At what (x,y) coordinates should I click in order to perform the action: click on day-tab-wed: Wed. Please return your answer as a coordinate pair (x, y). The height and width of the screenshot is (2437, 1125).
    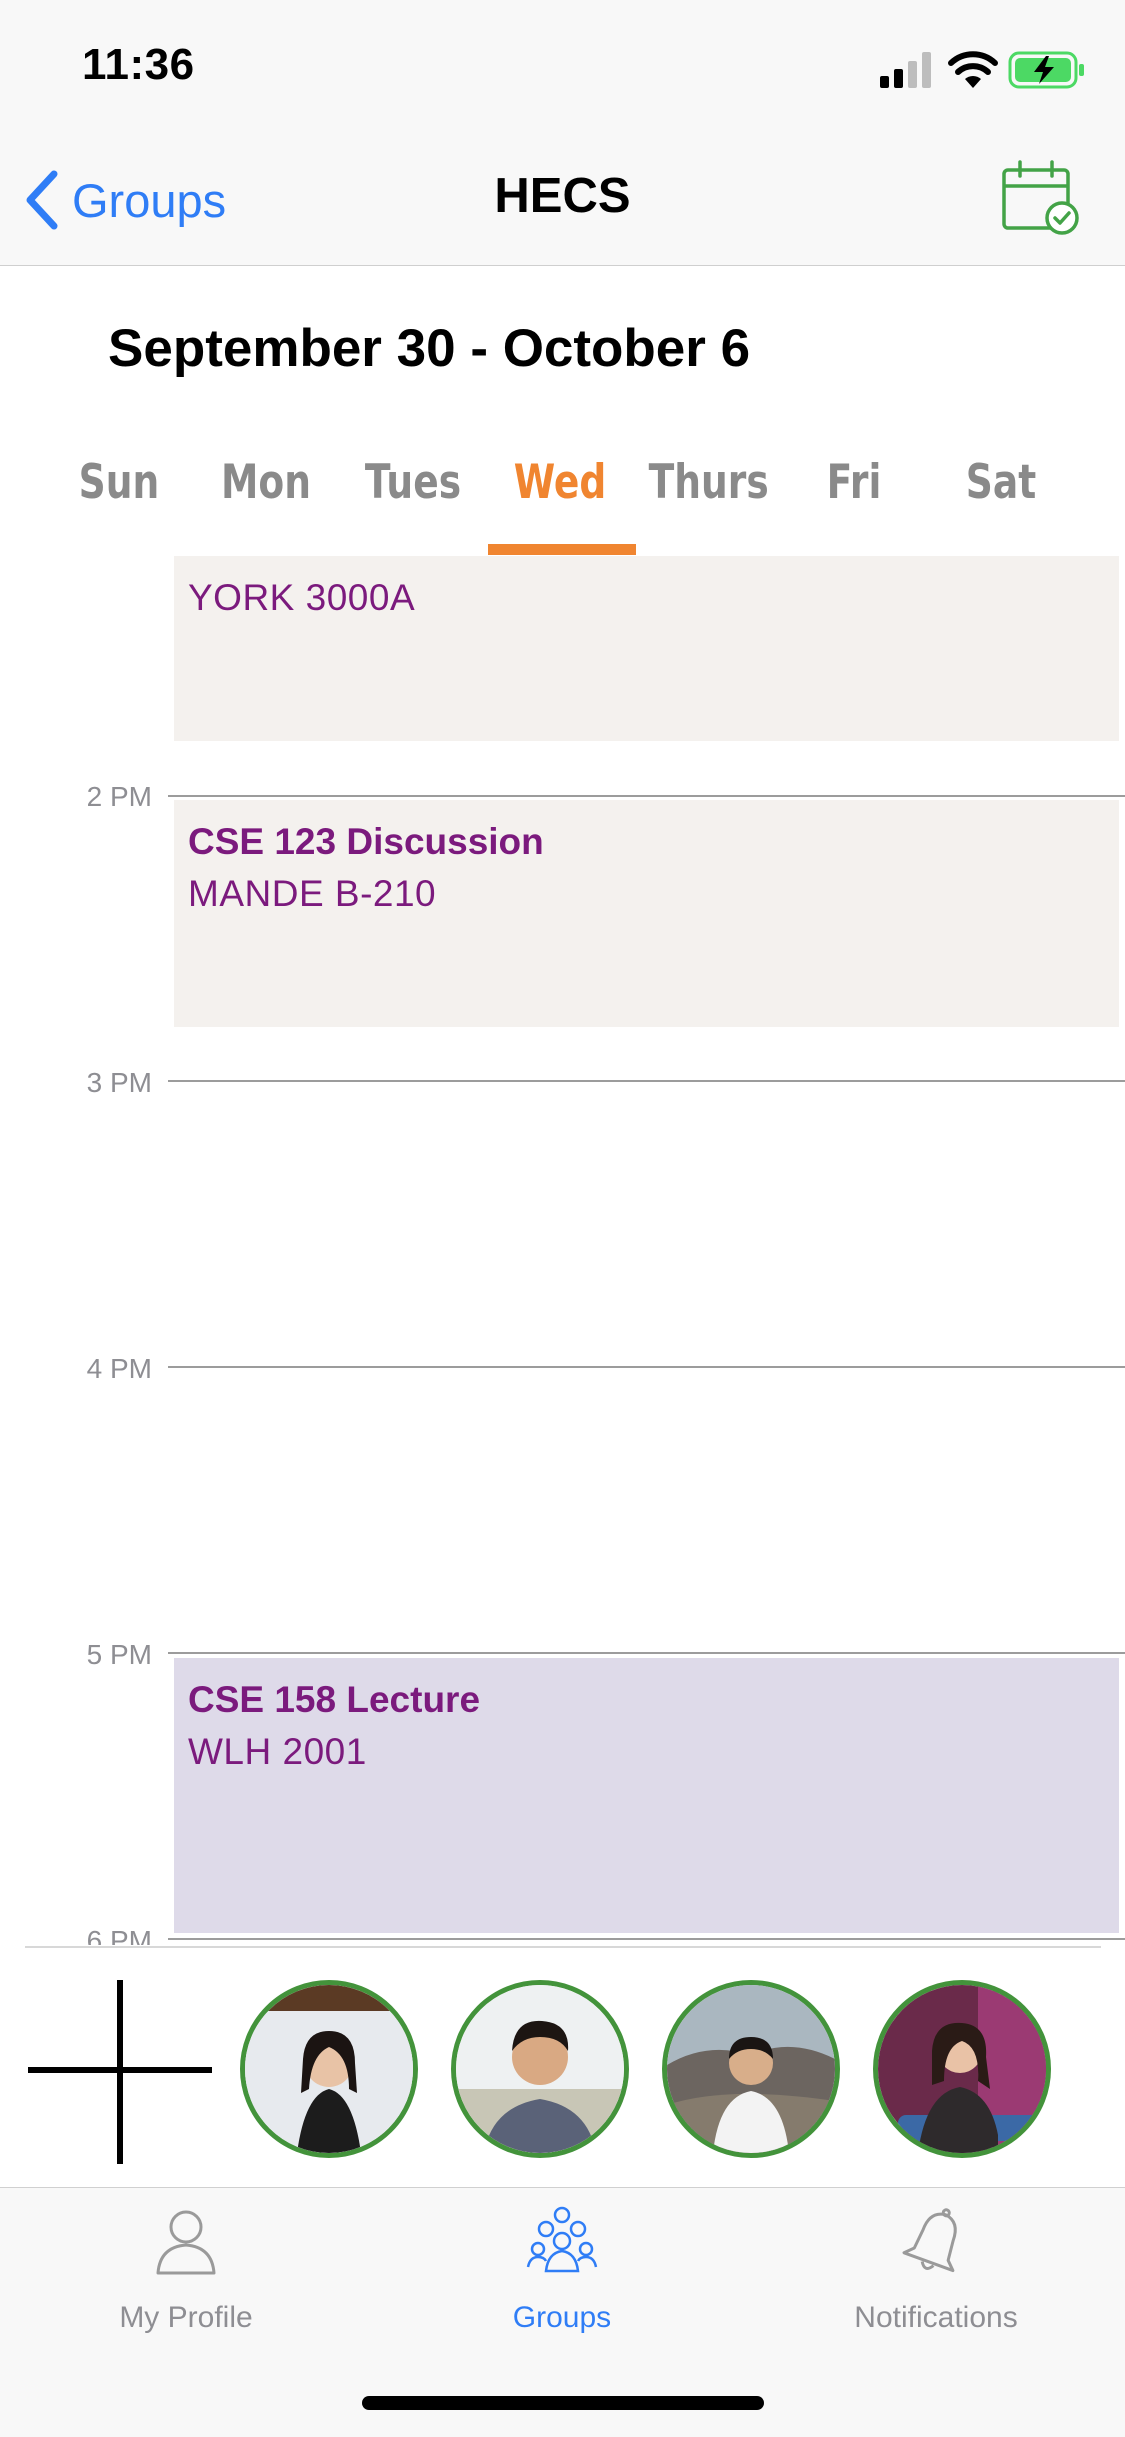
    Looking at the image, I should click on (560, 482).